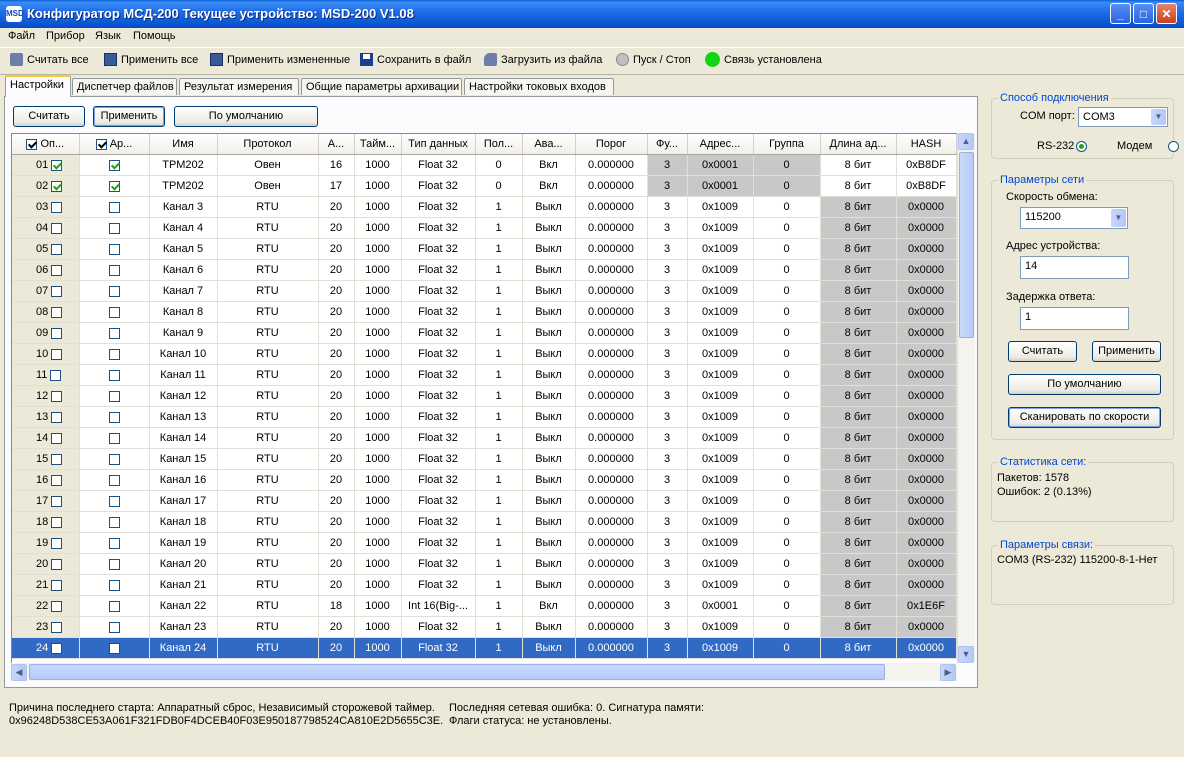 The image size is (1184, 757). Describe the element at coordinates (1084, 384) in the screenshot. I see `network-default-button: По умолчанию` at that location.